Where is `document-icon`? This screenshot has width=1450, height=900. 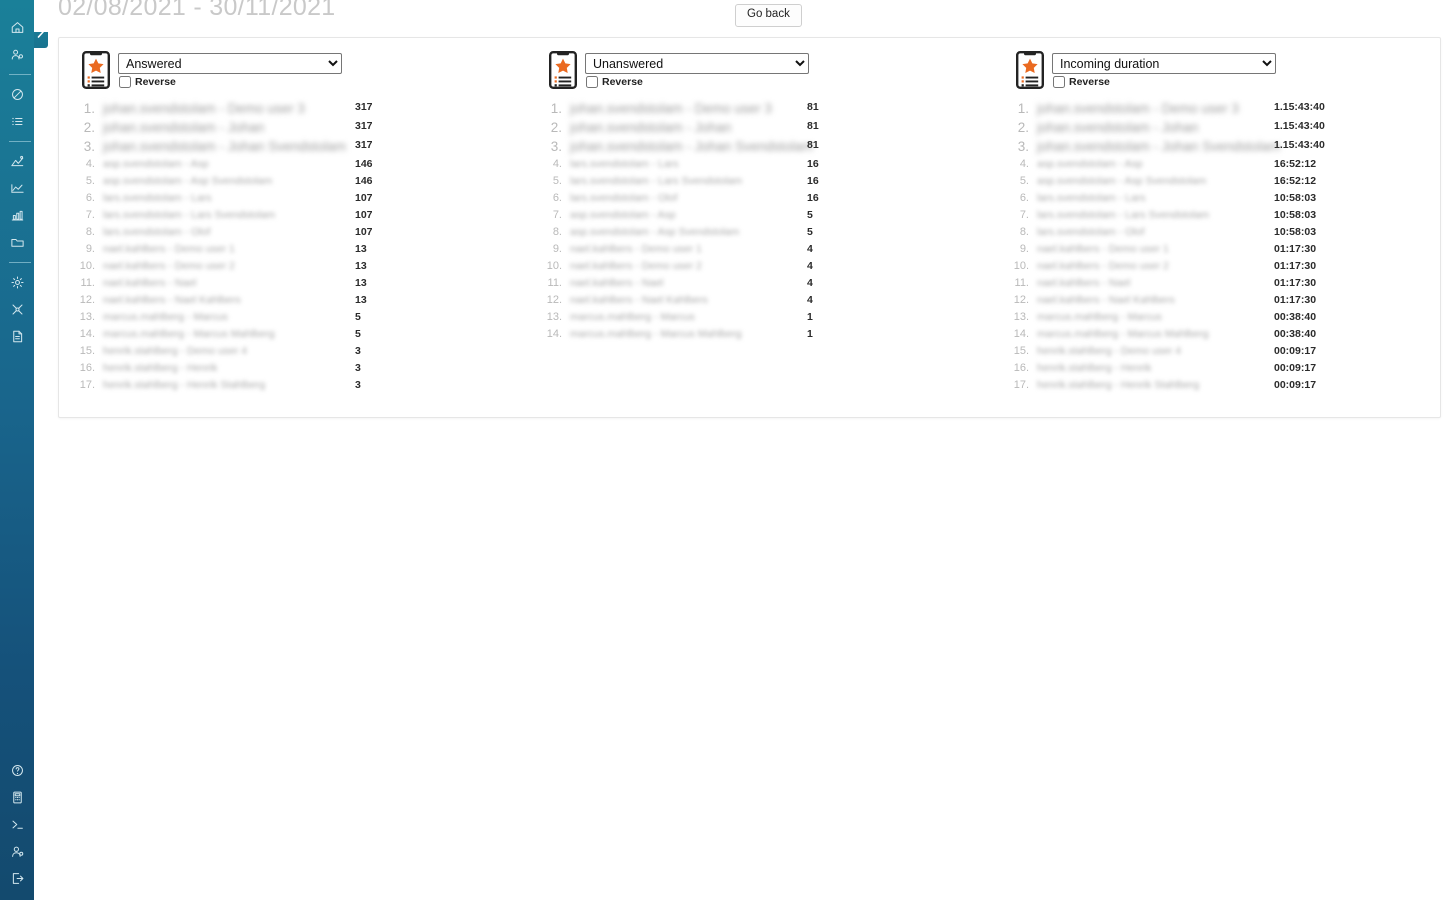
document-icon is located at coordinates (17, 336).